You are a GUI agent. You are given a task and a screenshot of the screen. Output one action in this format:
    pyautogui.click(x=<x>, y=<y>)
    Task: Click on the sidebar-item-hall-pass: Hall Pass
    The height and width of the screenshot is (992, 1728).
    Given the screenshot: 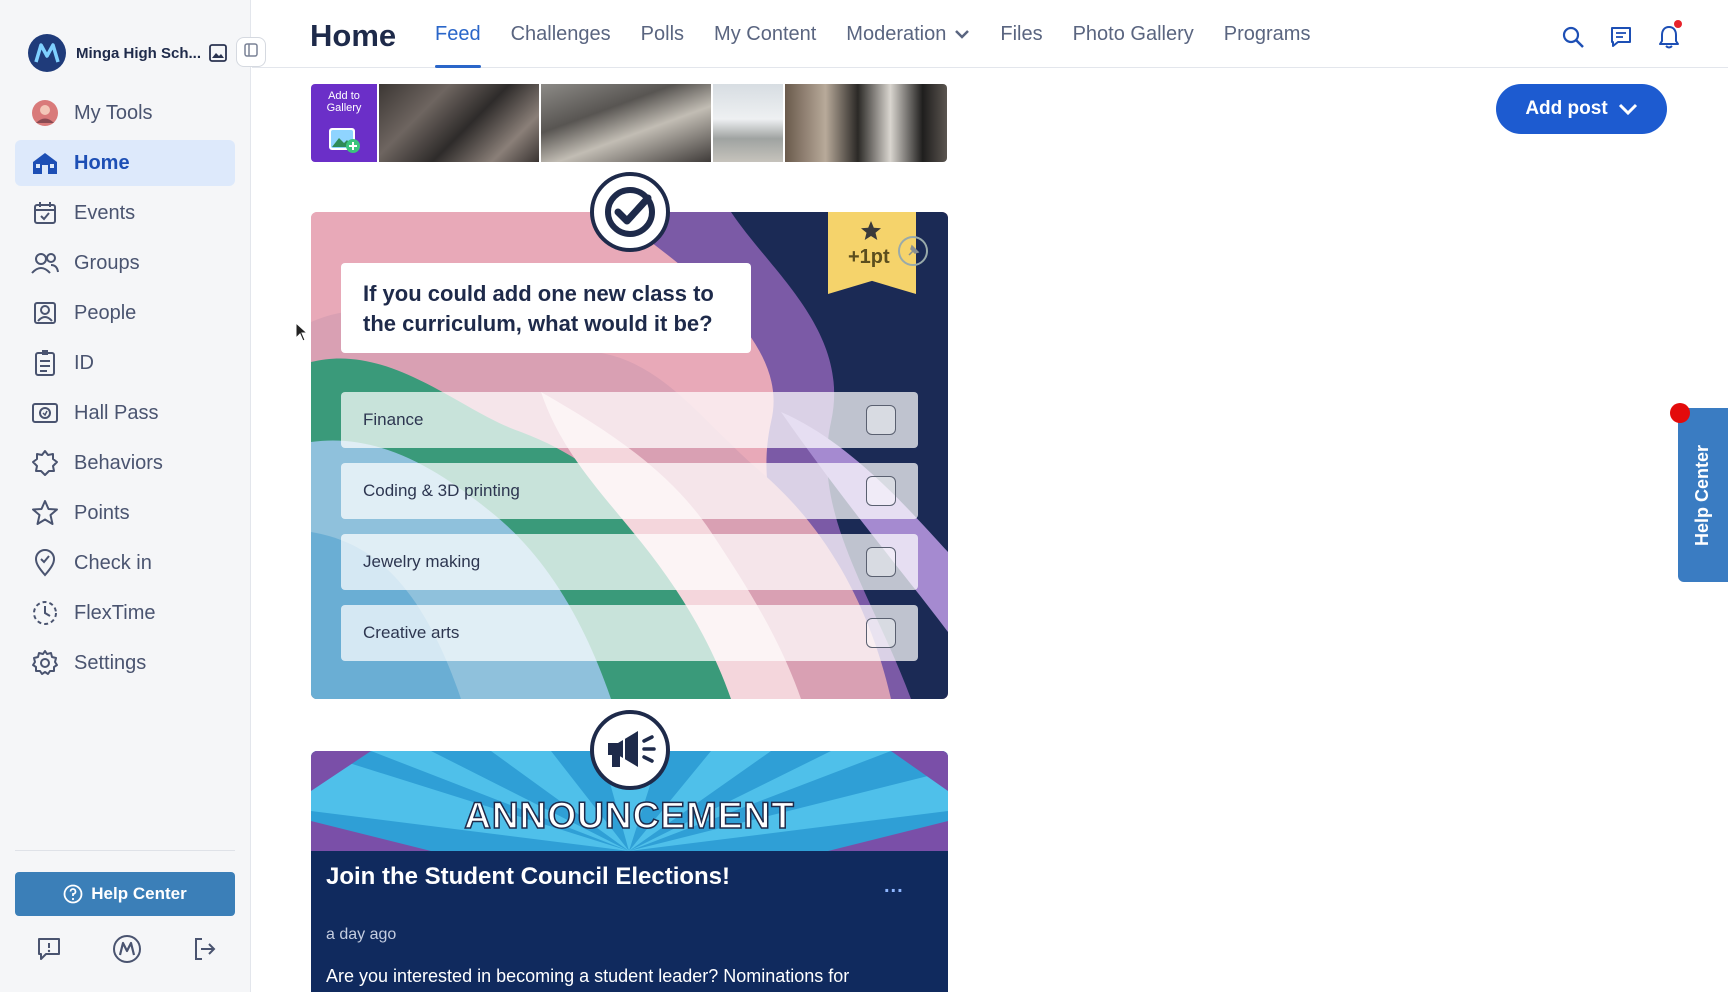 What is the action you would take?
    pyautogui.click(x=125, y=413)
    